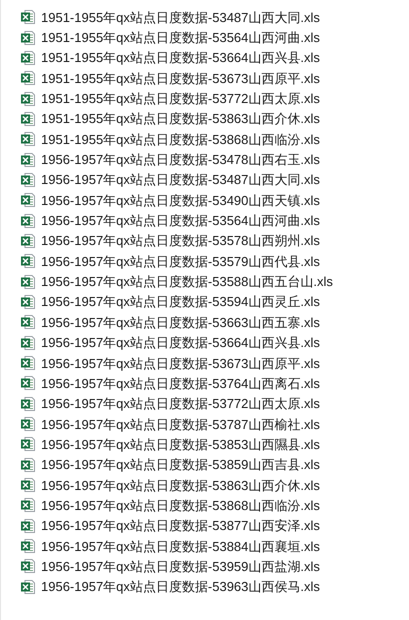  What do you see at coordinates (180, 485) in the screenshot?
I see `file-name: 1956-1957年qx站点日度数据-53863山西介休.xls` at bounding box center [180, 485].